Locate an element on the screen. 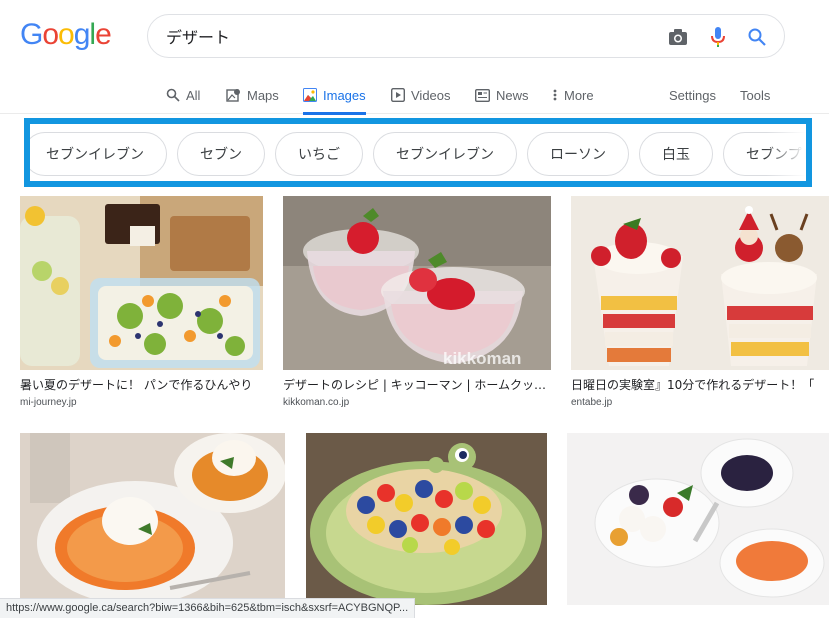 Image resolution: width=829 pixels, height=618 pixels. tab-label: All is located at coordinates (193, 95).